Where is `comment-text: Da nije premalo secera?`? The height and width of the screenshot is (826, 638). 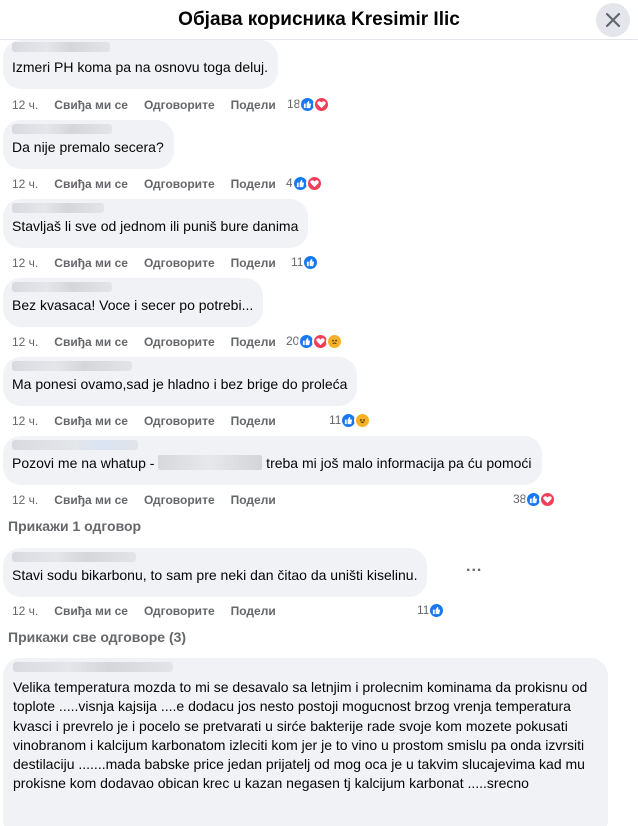 comment-text: Da nije premalo secera? is located at coordinates (88, 147).